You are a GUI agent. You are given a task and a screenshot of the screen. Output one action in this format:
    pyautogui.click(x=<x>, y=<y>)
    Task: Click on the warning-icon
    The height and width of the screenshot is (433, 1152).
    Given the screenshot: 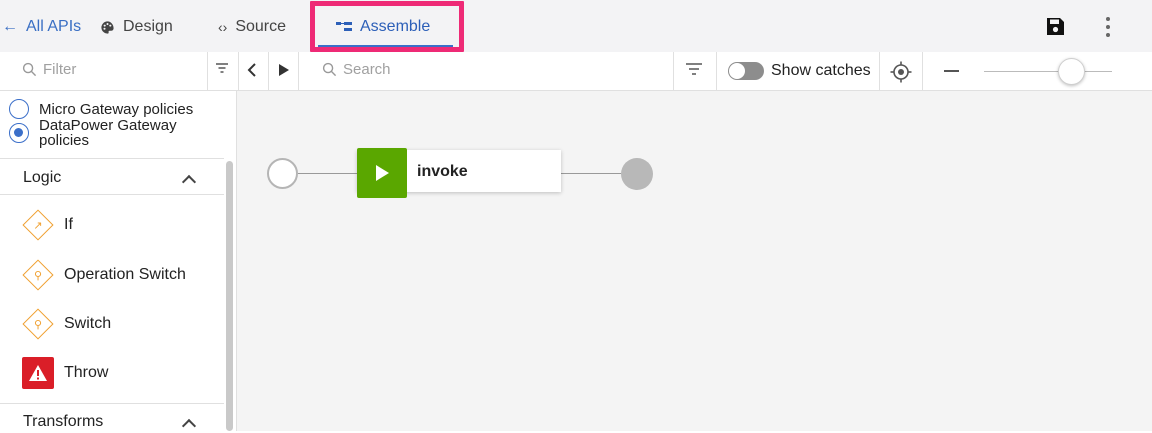 What is the action you would take?
    pyautogui.click(x=38, y=373)
    